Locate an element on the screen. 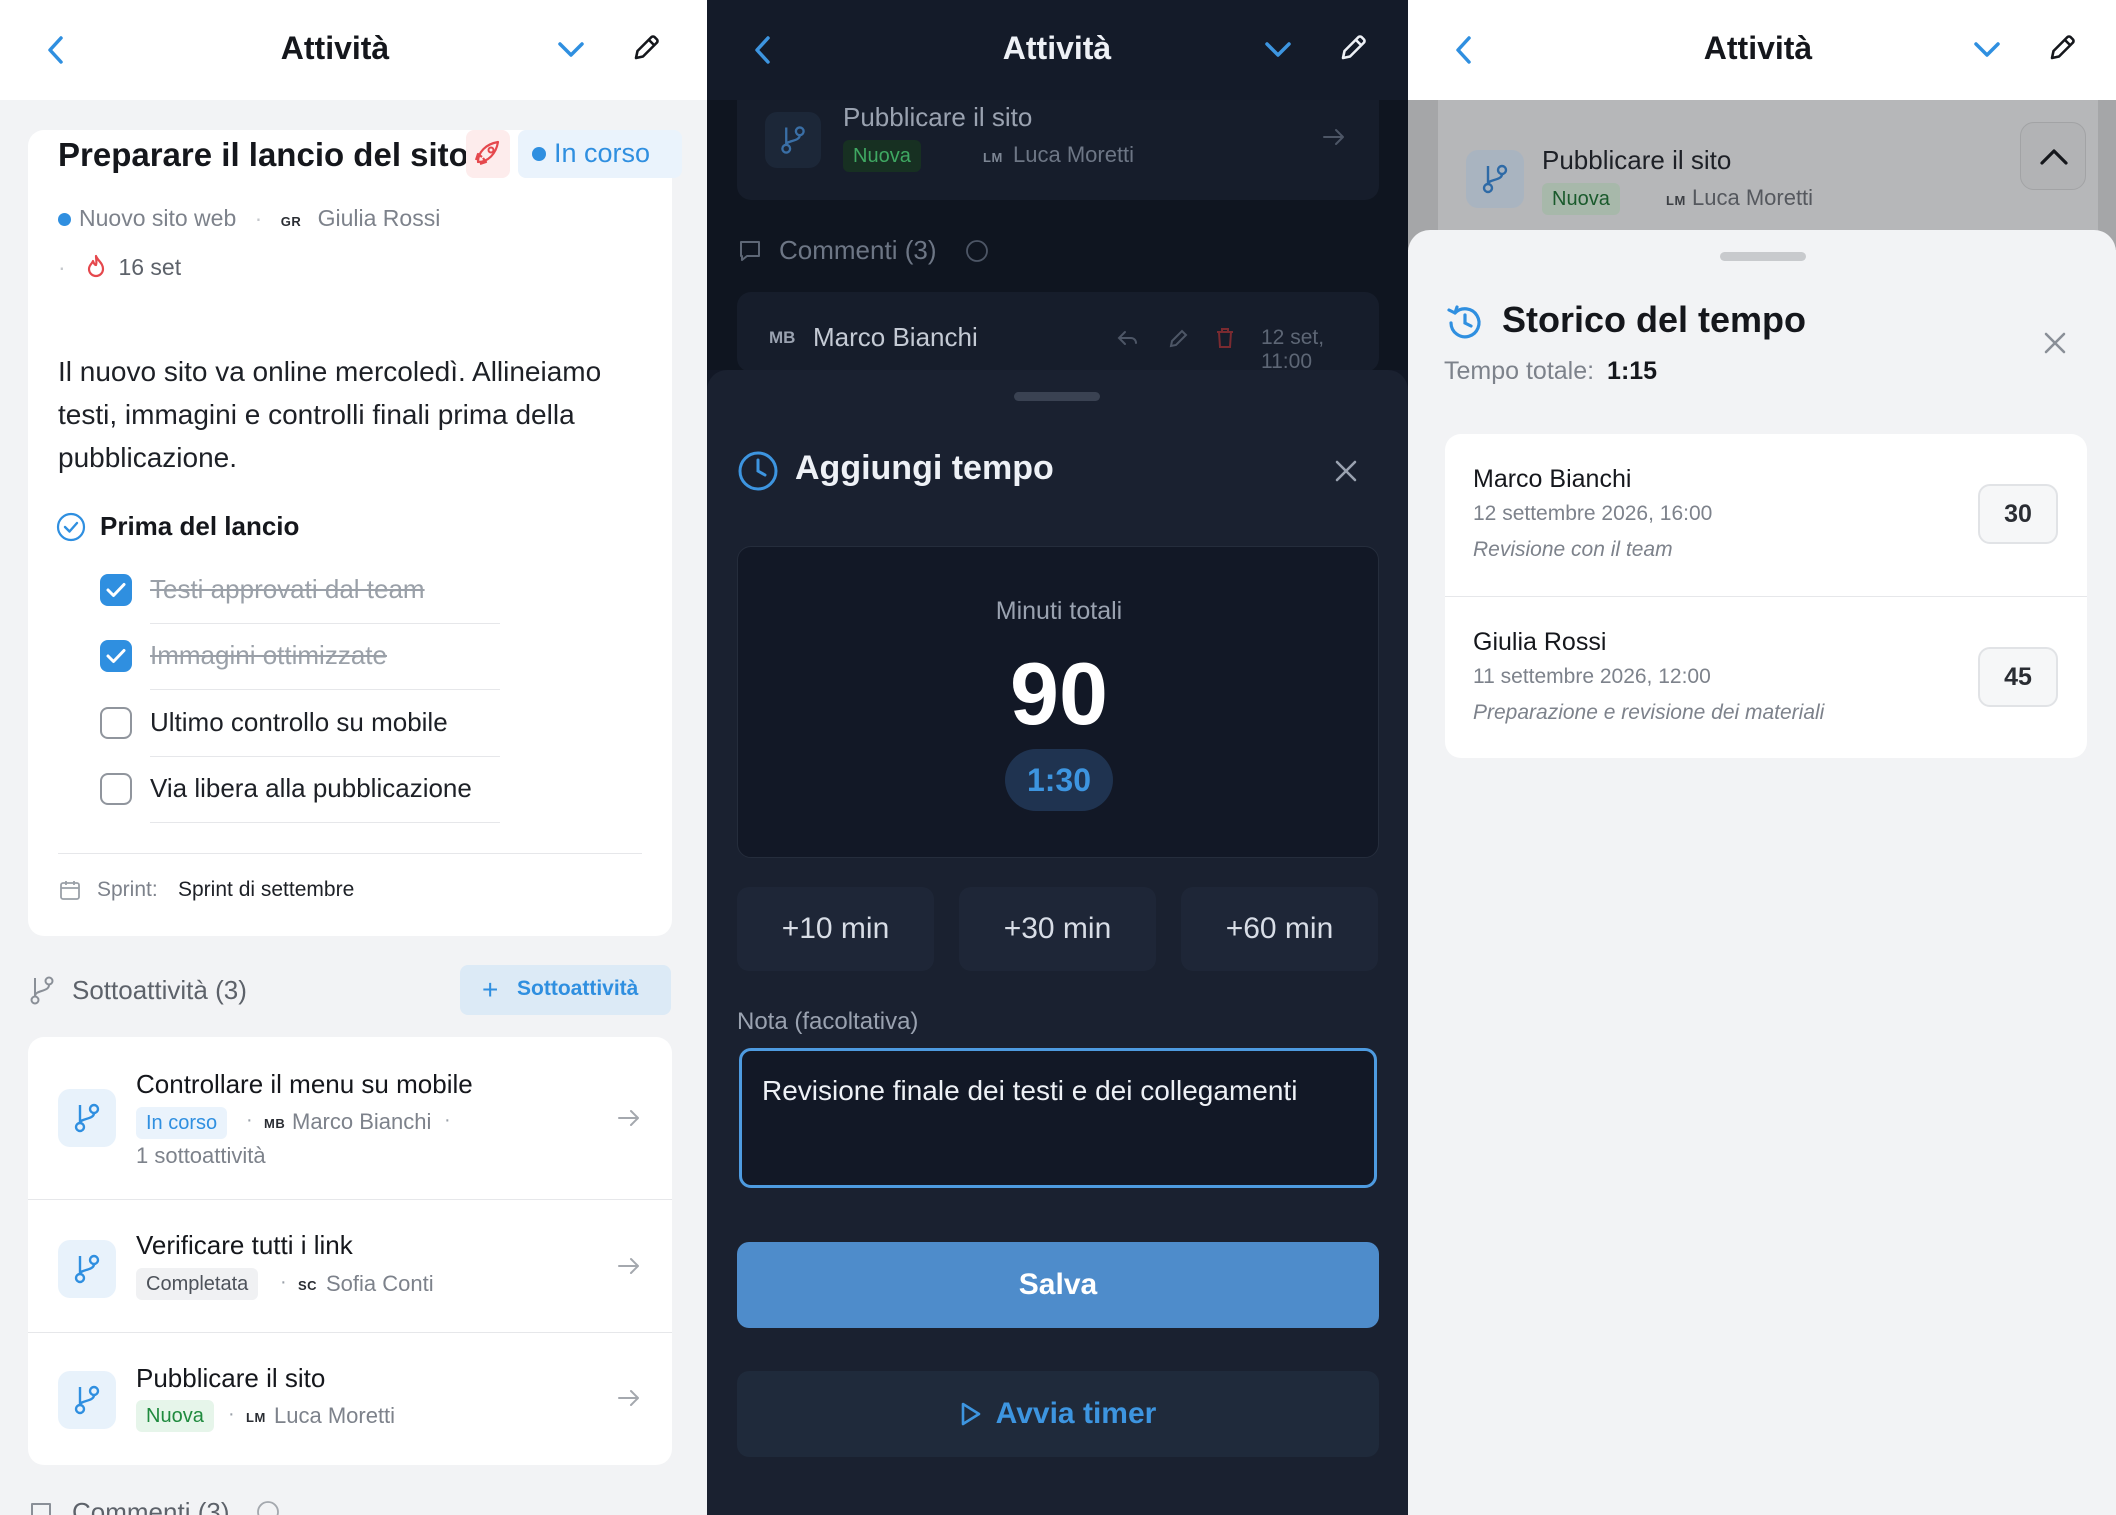 Image resolution: width=2116 pixels, height=1515 pixels. comment-time: 12 set, 11:00 is located at coordinates (1293, 349).